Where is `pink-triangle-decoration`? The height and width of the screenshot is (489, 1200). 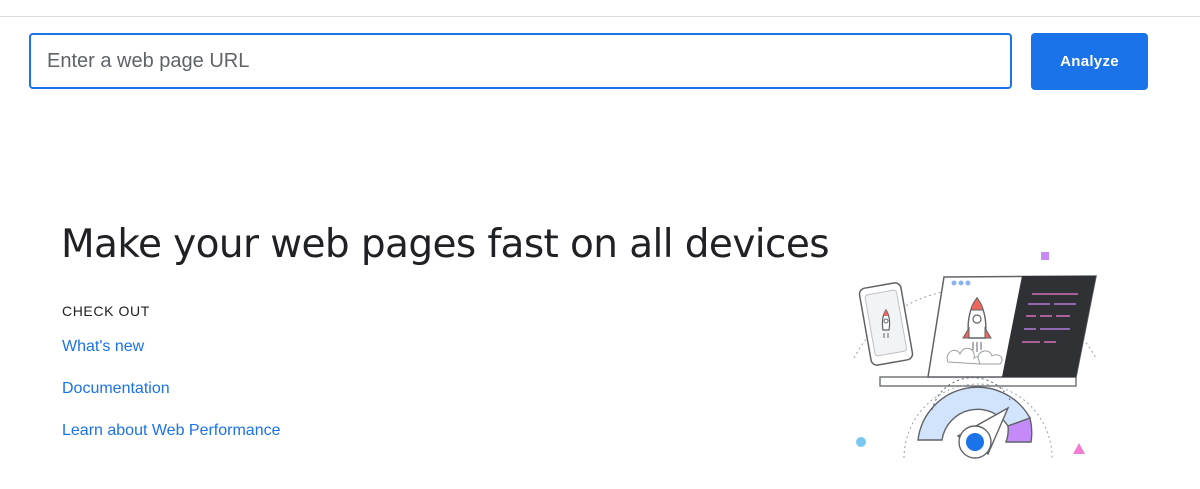
pink-triangle-decoration is located at coordinates (1079, 448).